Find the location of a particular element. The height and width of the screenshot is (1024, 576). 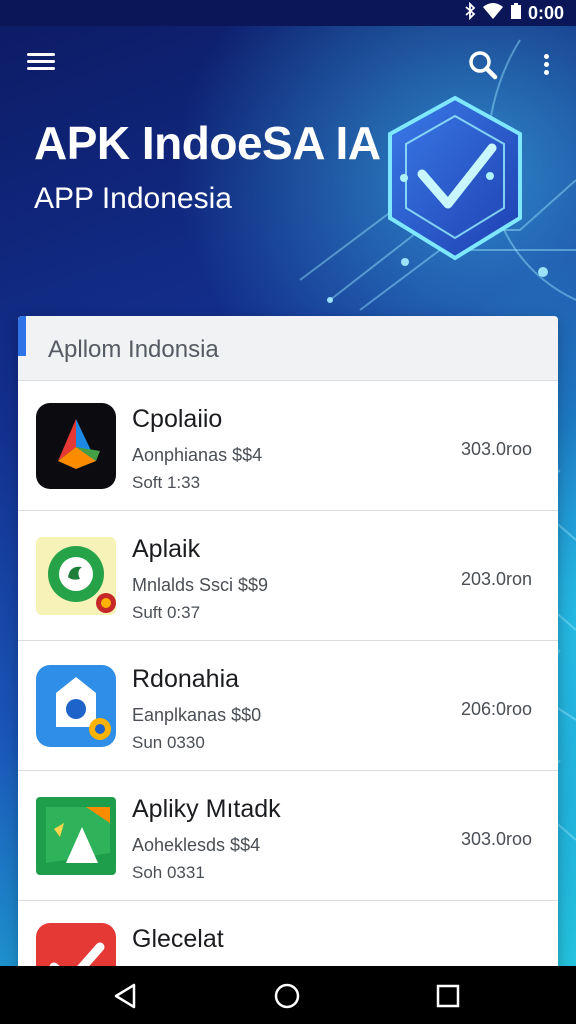

header-accent is located at coordinates (22, 336).